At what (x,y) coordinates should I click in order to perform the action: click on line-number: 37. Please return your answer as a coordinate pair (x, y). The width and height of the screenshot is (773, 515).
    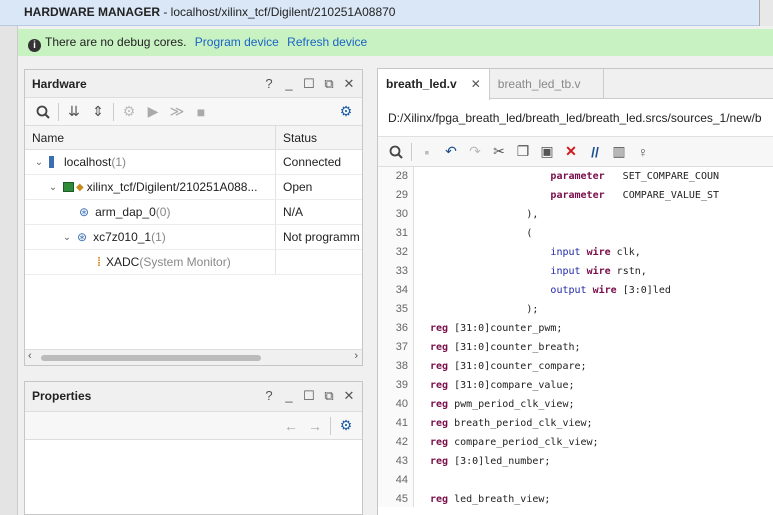
    Looking at the image, I should click on (401, 347).